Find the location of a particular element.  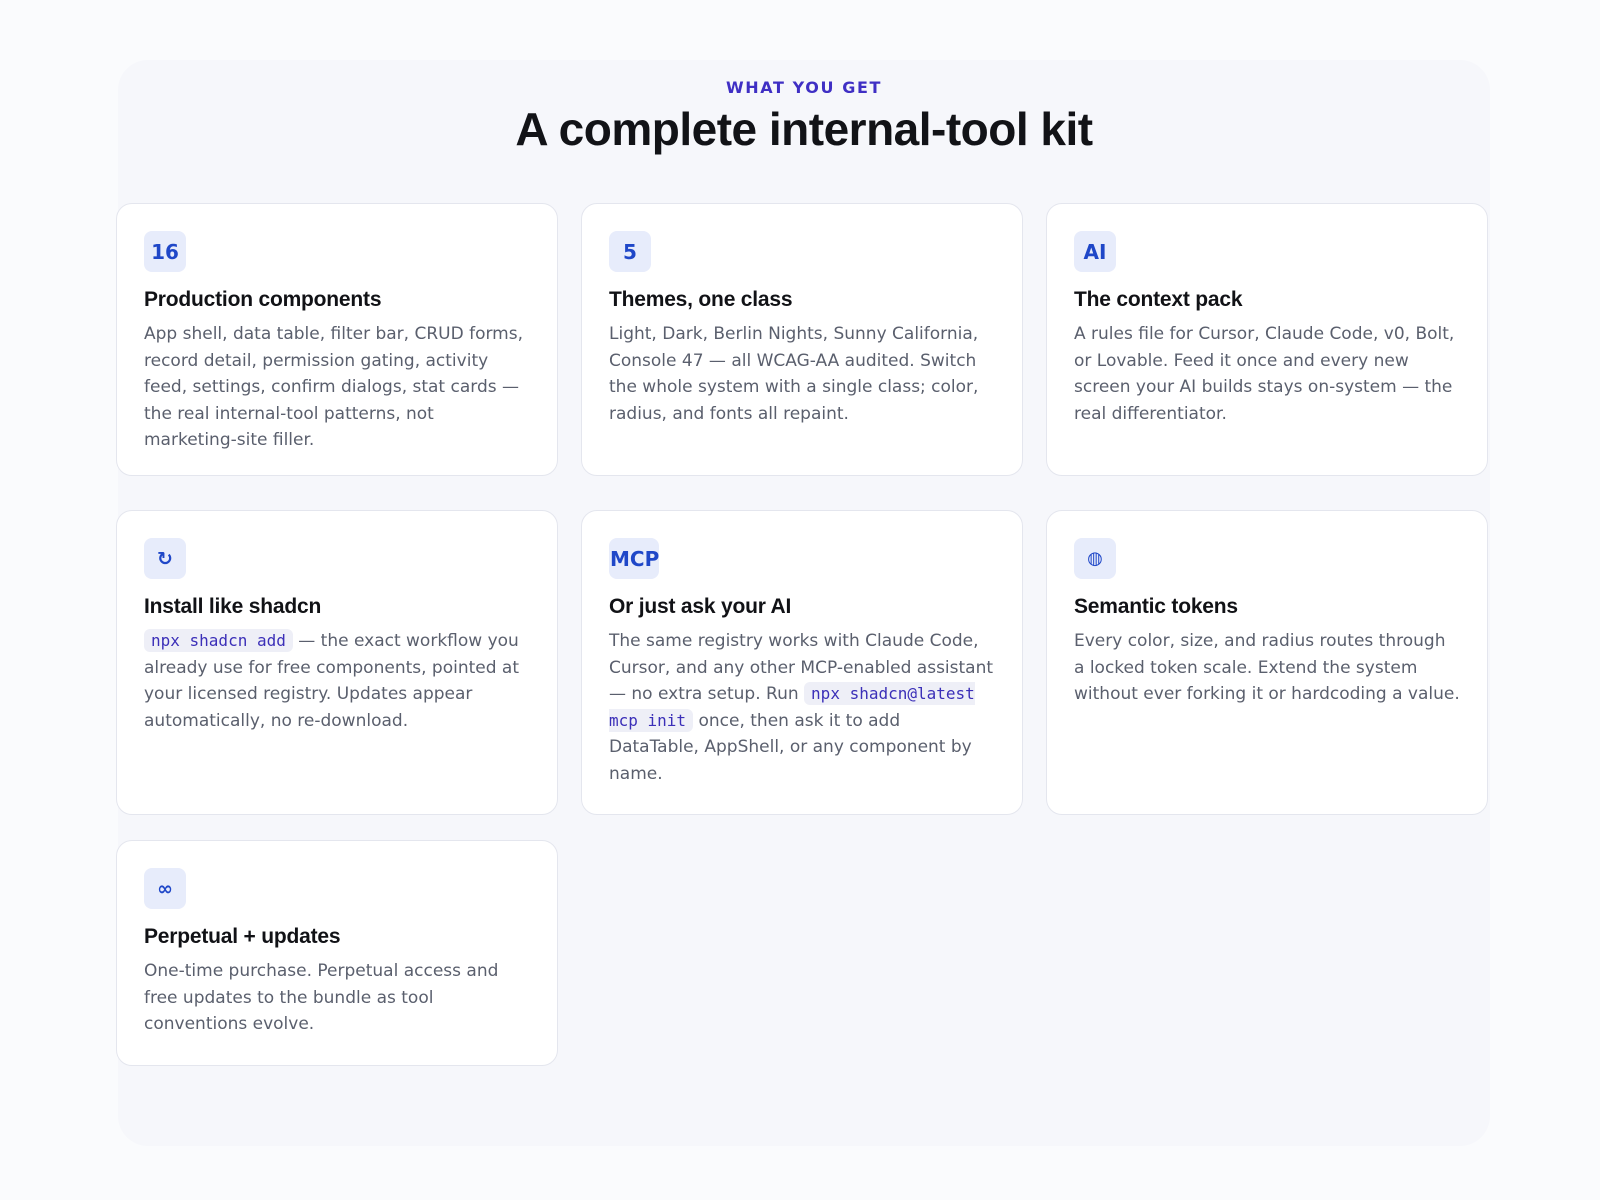

ai-badge: AI is located at coordinates (1095, 251).